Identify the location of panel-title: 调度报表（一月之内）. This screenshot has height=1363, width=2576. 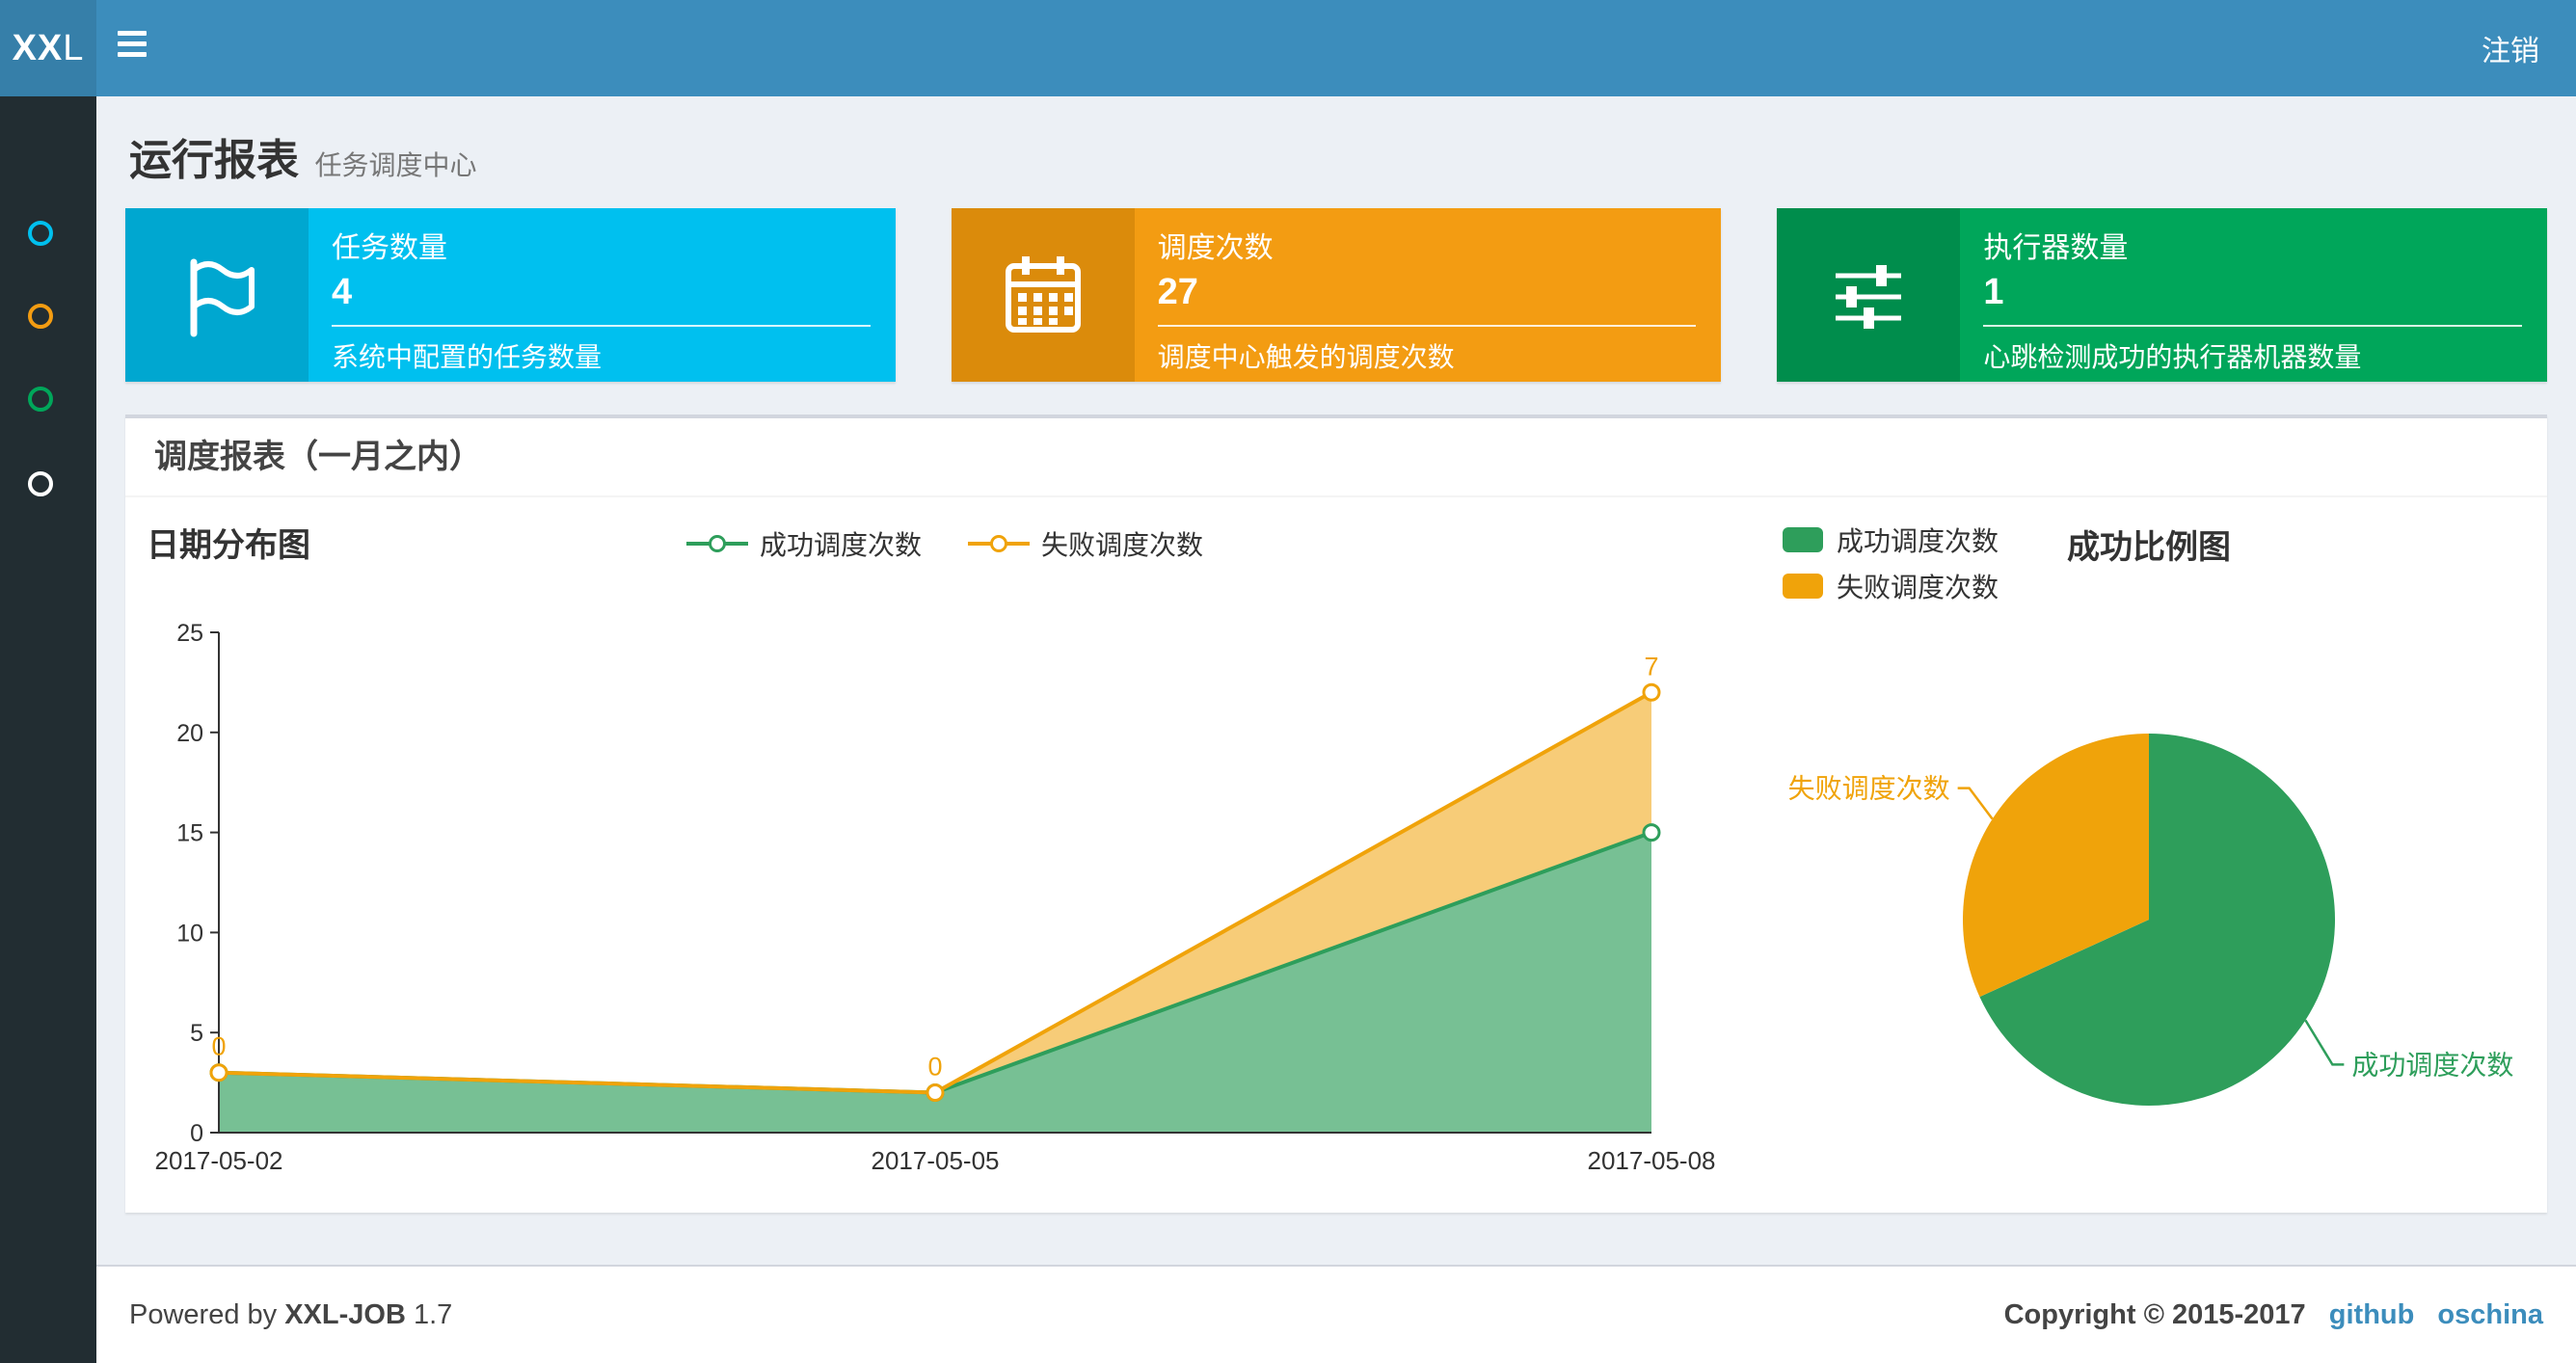
(1336, 457).